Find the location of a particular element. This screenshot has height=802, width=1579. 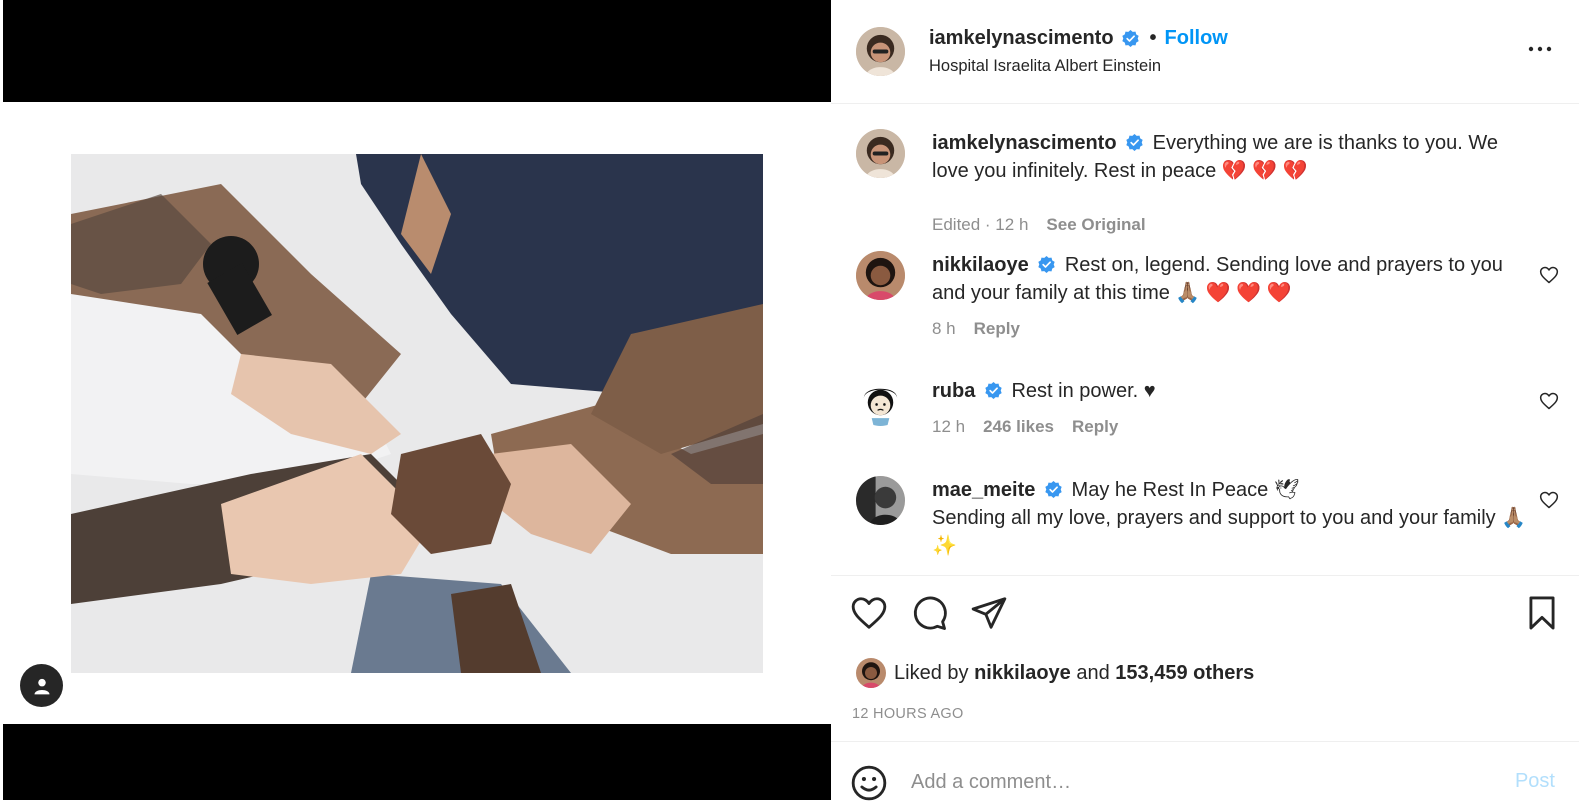

caption-avatar-image is located at coordinates (880, 153).